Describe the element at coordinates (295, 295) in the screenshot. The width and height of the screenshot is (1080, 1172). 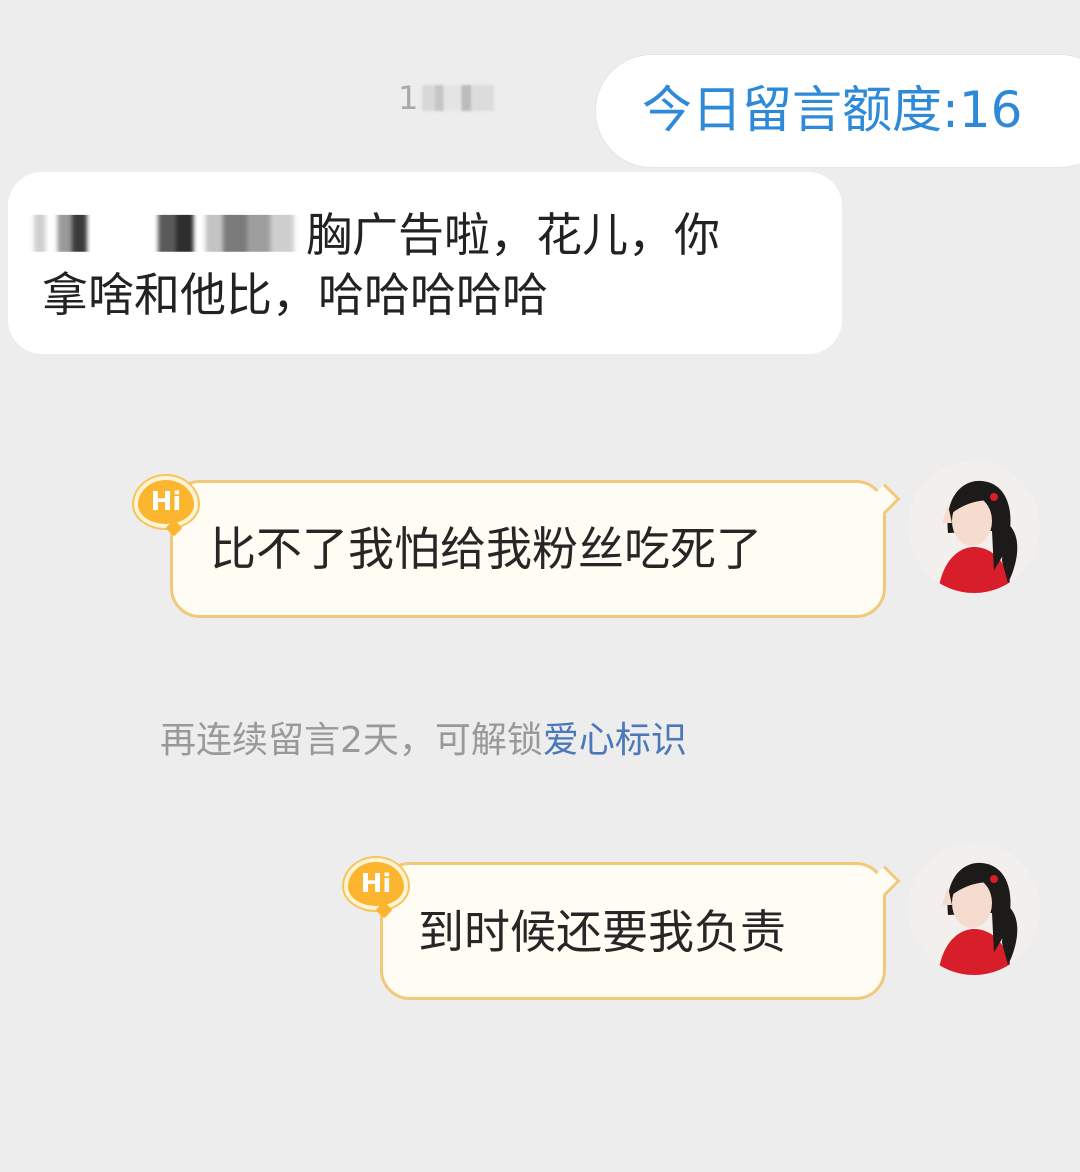
I see `incoming-message-line-2: 拿啥和他比，哈哈哈哈哈` at that location.